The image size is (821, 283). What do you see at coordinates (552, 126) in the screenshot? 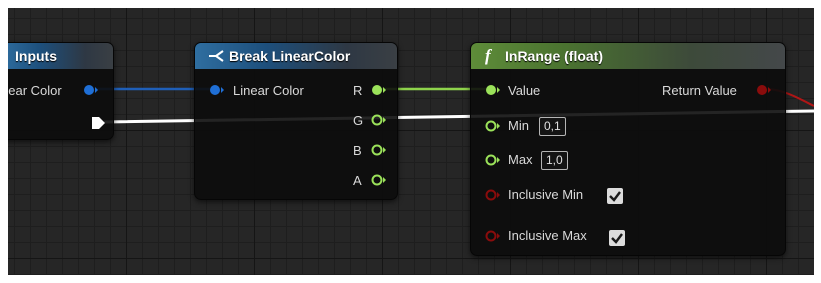
I see `min-value-field: 0,1` at bounding box center [552, 126].